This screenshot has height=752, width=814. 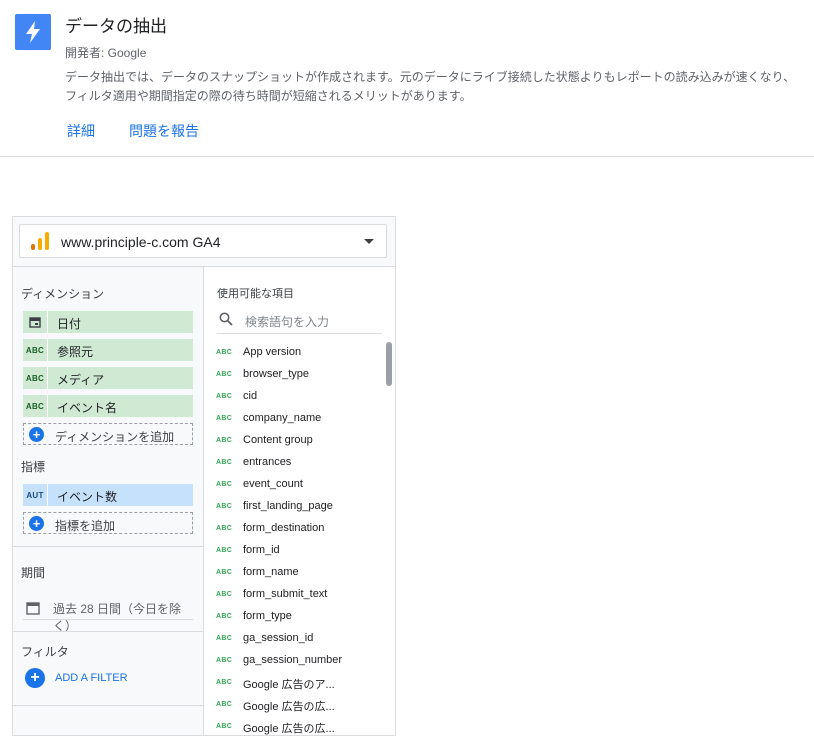 What do you see at coordinates (33, 32) in the screenshot?
I see `lightning-bolt-icon` at bounding box center [33, 32].